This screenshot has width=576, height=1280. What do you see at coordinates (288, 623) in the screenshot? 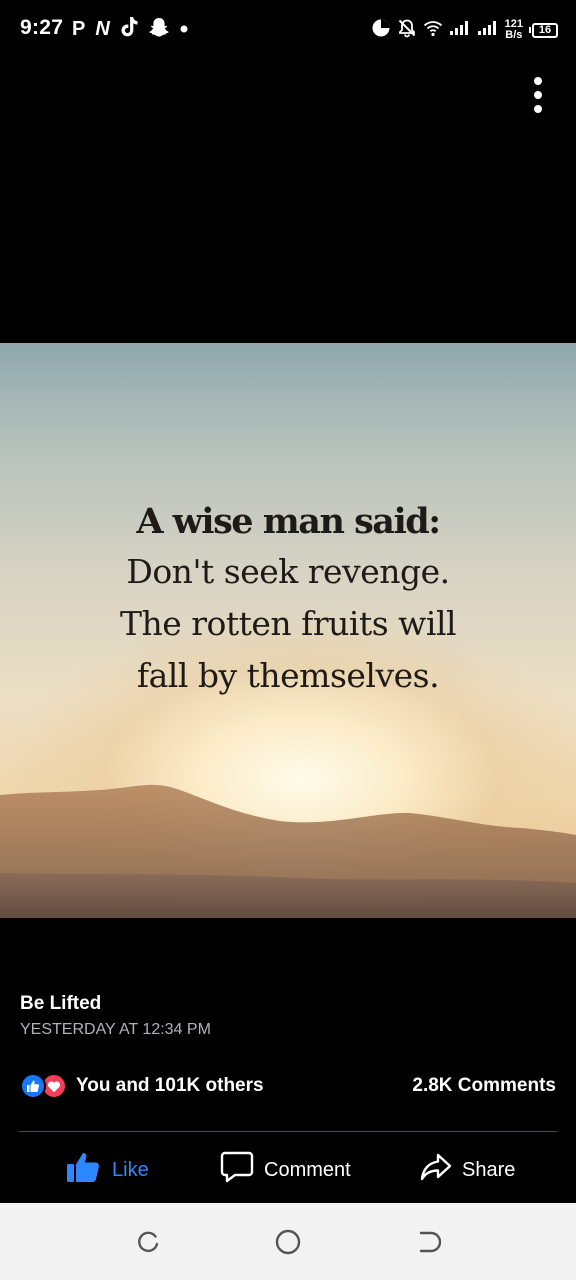
I see `quote-line: The rotten fruits will` at bounding box center [288, 623].